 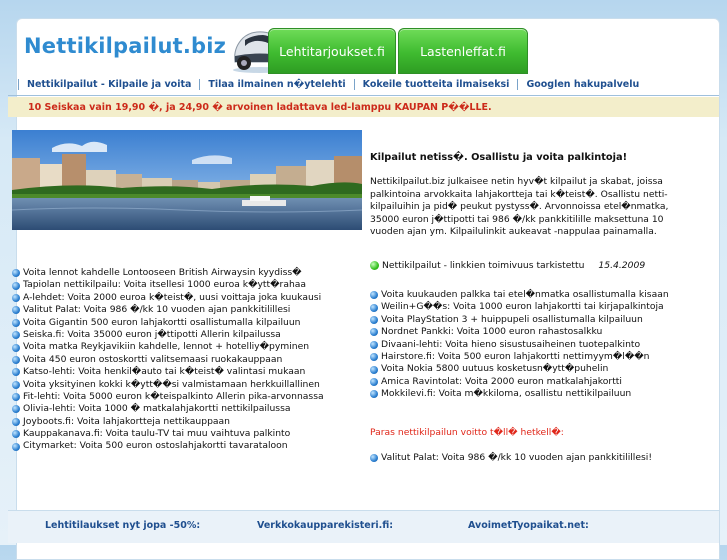 I want to click on nav-item-nettikilpailut: Nettikilpailut - Kilpaile ja voita, so click(x=108, y=84).